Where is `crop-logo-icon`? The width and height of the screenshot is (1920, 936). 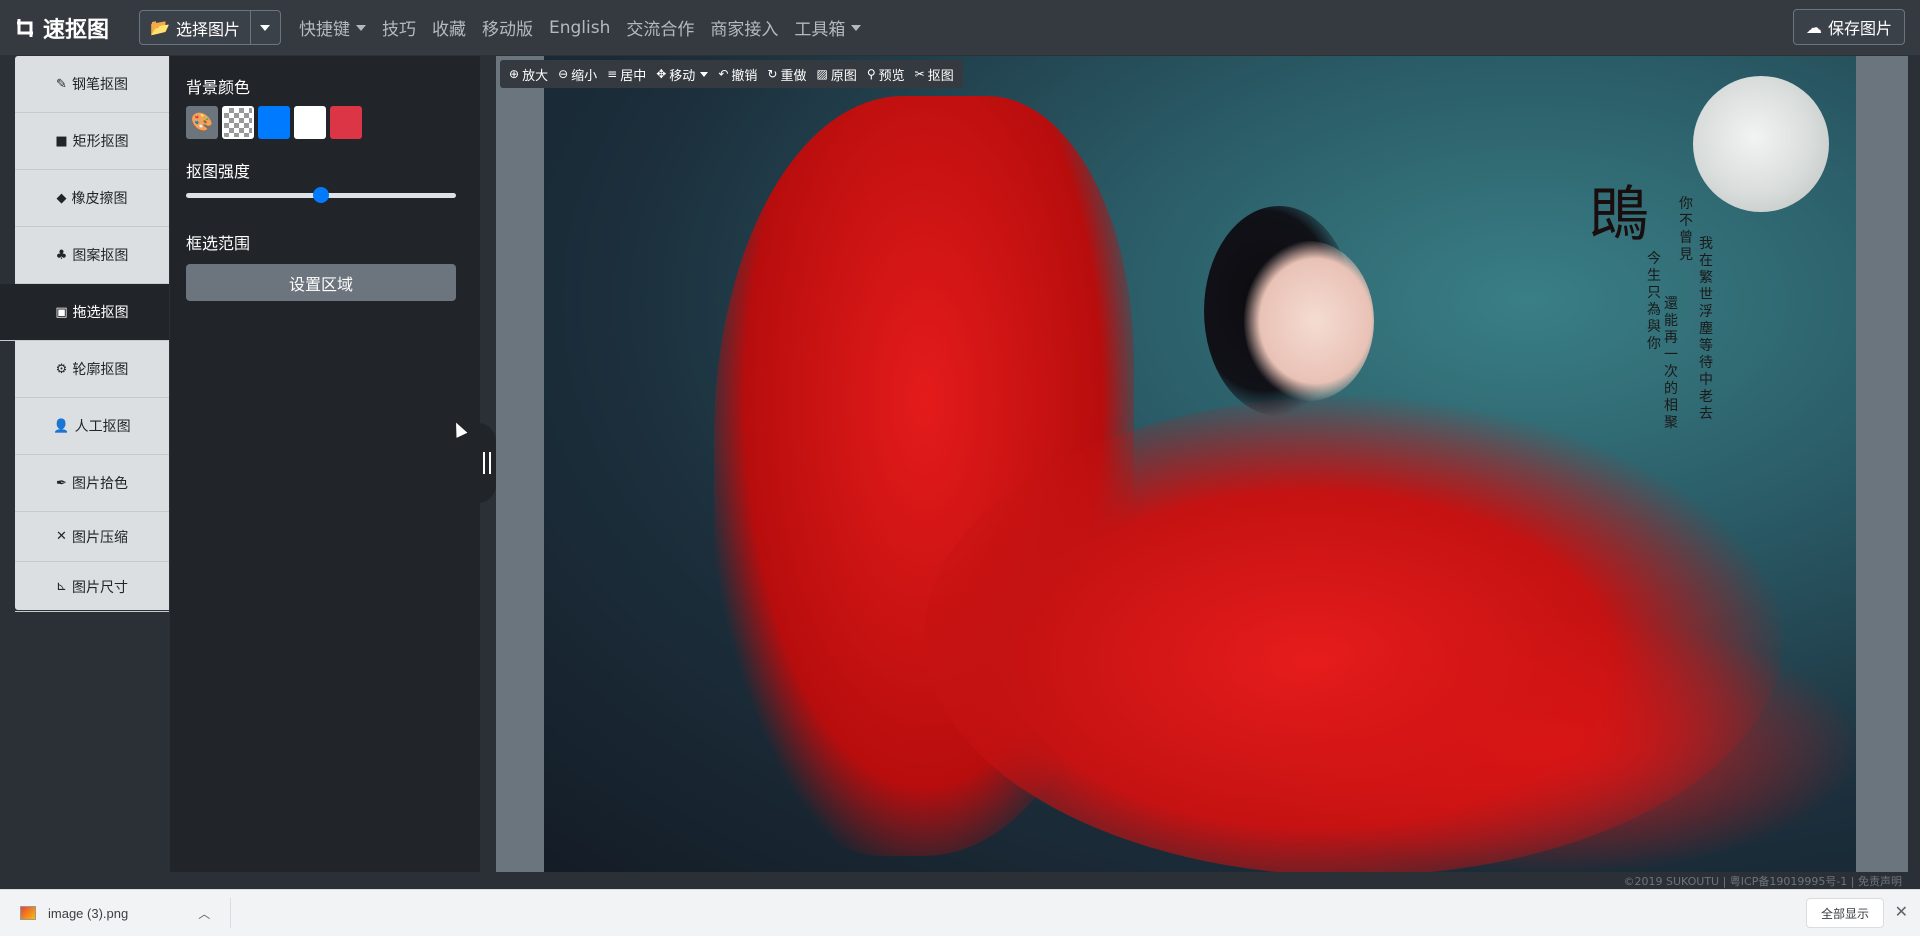 crop-logo-icon is located at coordinates (25, 27).